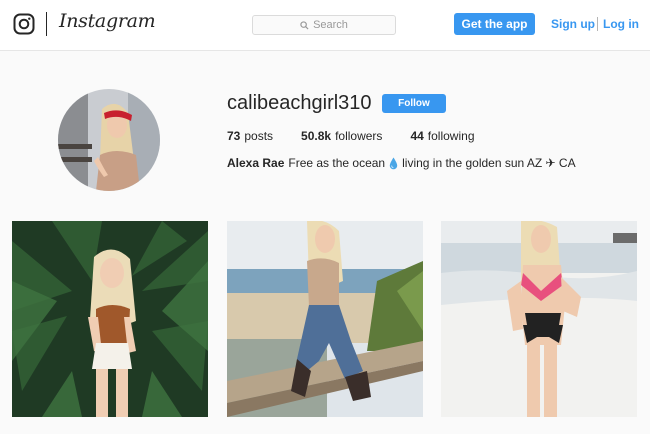 Image resolution: width=650 pixels, height=434 pixels. Describe the element at coordinates (417, 136) in the screenshot. I see `stat-following-value: 44` at that location.